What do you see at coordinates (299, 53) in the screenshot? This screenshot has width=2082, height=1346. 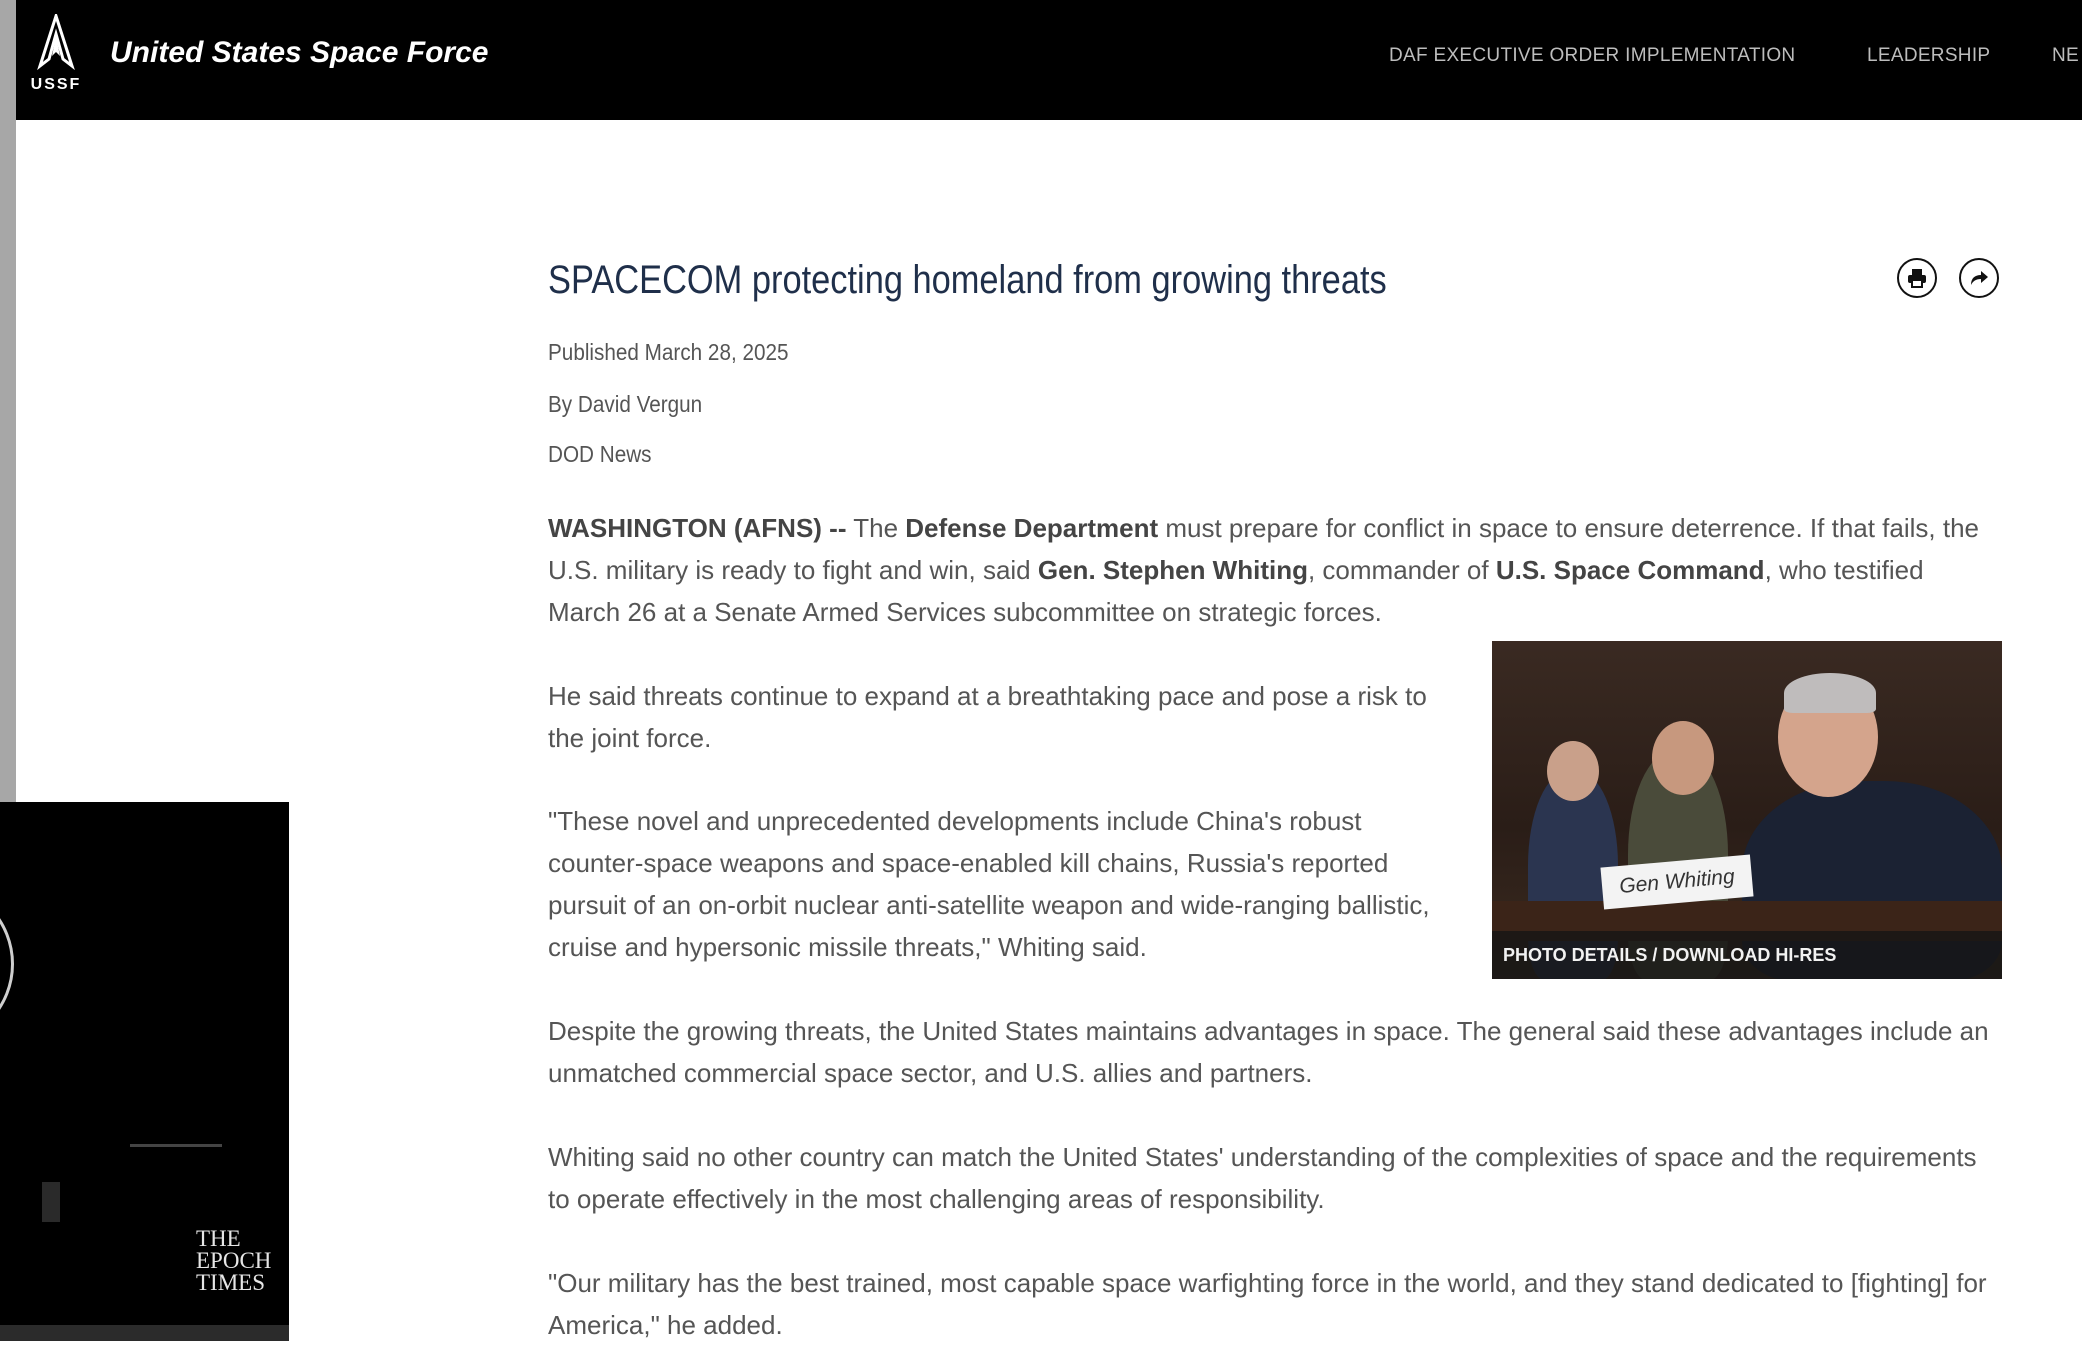 I see `site-title: United States Space Force` at bounding box center [299, 53].